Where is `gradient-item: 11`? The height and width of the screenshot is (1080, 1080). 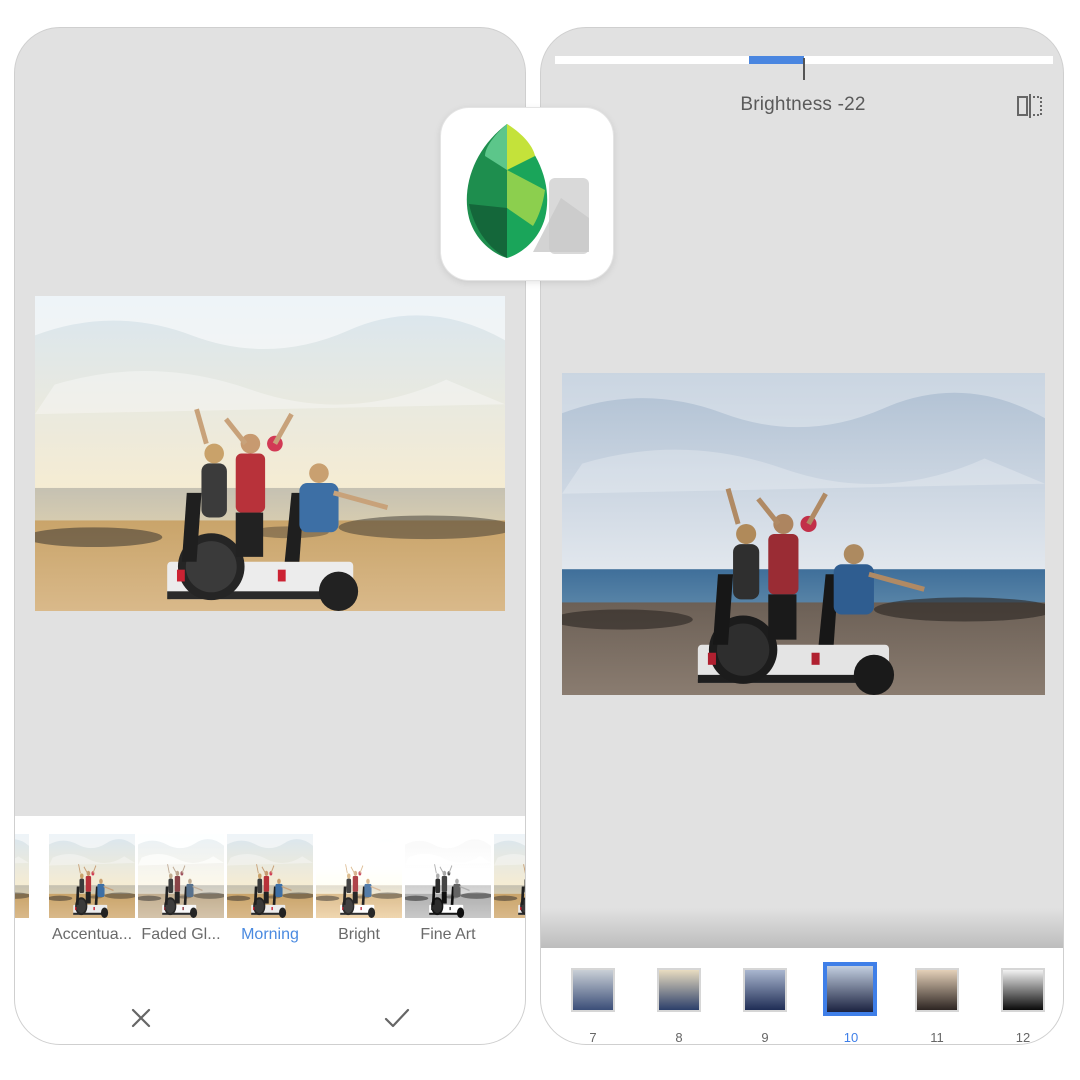 gradient-item: 11 is located at coordinates (937, 1006).